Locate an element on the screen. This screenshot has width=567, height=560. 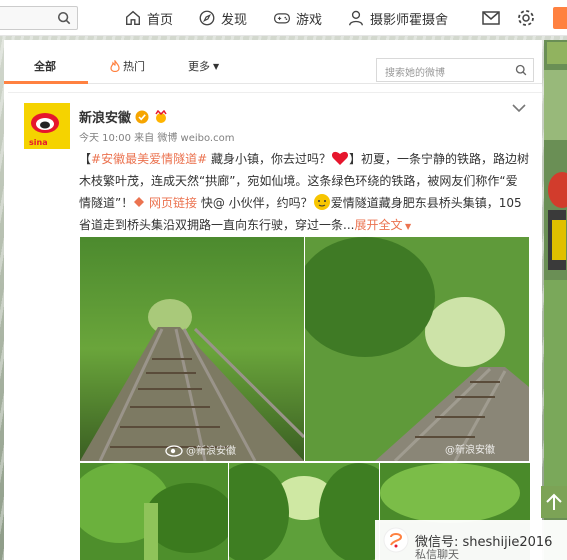
chevron-down-icon is located at coordinates (519, 108).